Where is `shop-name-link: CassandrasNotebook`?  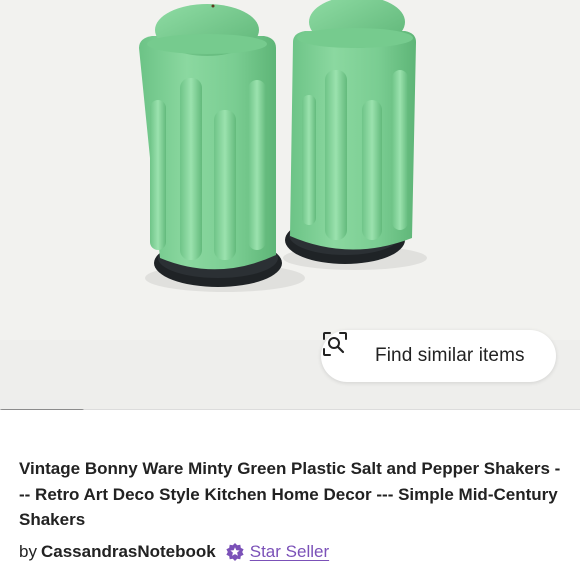 shop-name-link: CassandrasNotebook is located at coordinates (128, 552).